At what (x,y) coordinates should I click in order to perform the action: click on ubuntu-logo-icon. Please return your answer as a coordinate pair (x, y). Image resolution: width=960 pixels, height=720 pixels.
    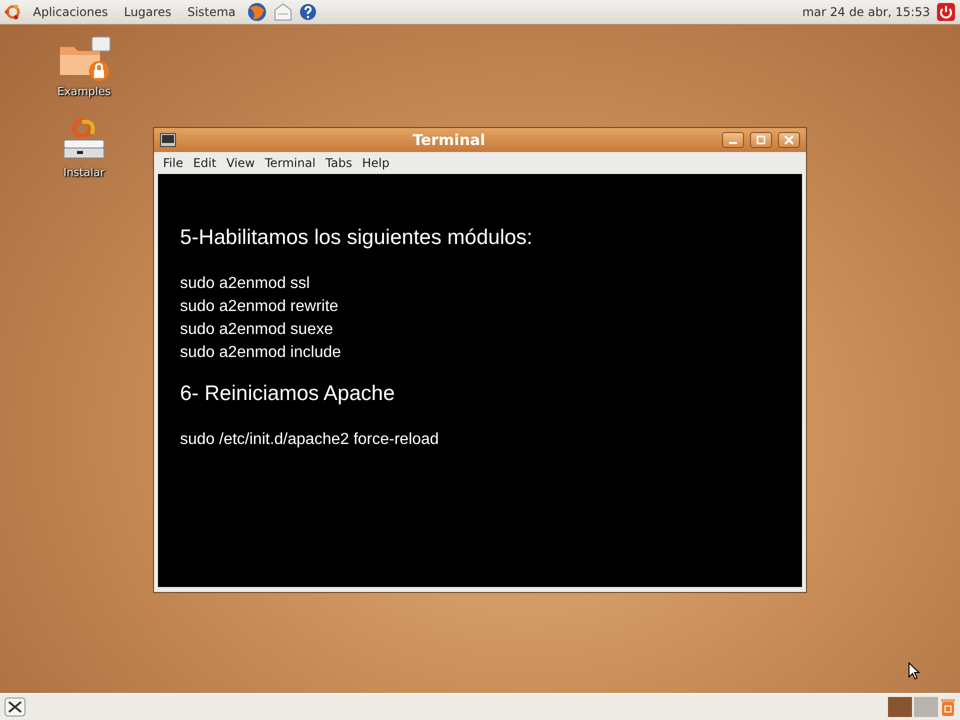
    Looking at the image, I should click on (13, 12).